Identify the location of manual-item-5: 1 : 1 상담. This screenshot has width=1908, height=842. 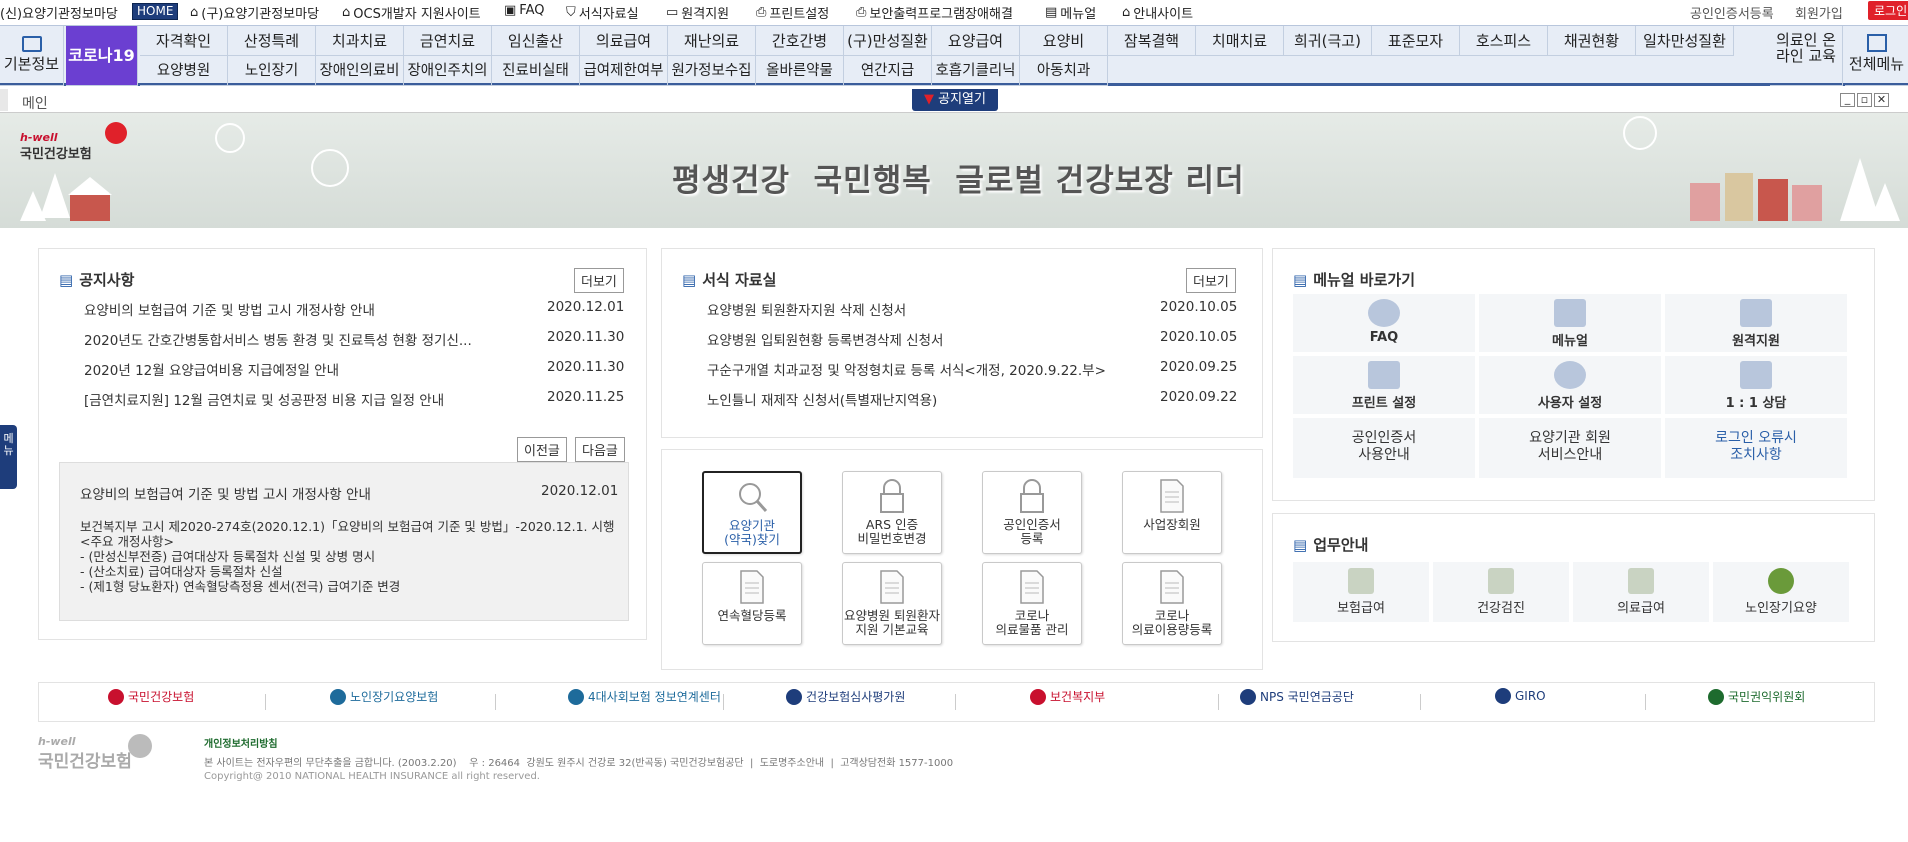
(1756, 385).